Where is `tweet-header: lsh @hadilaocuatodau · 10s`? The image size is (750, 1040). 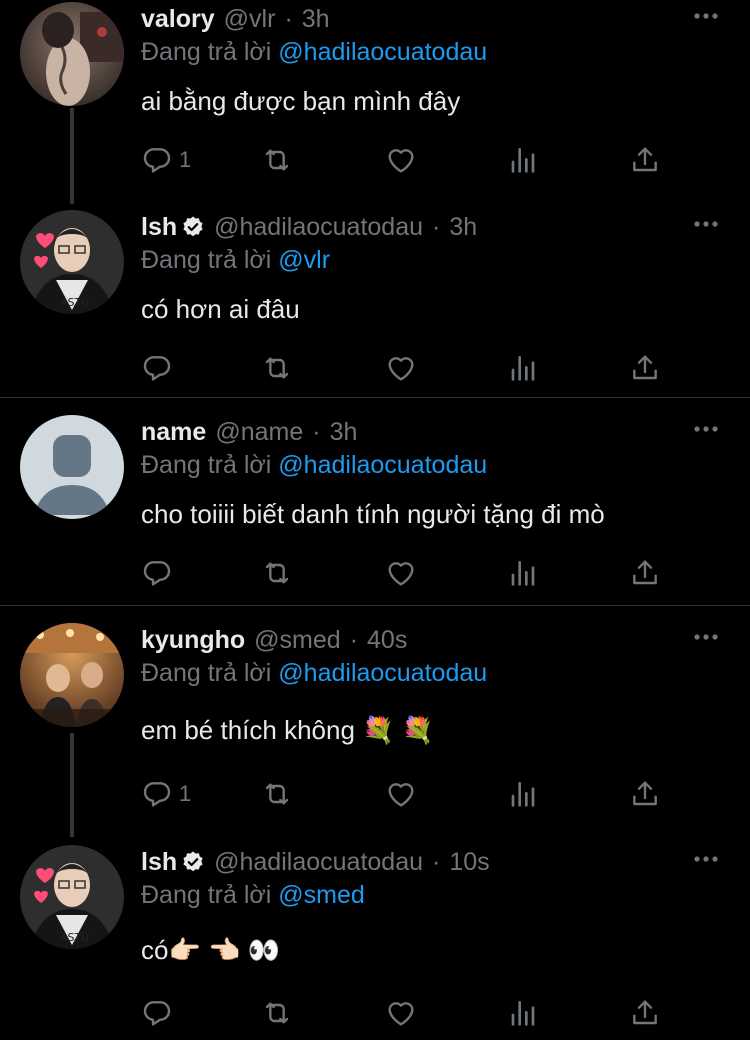
tweet-header: lsh @hadilaocuatodau · 10s is located at coordinates (315, 862).